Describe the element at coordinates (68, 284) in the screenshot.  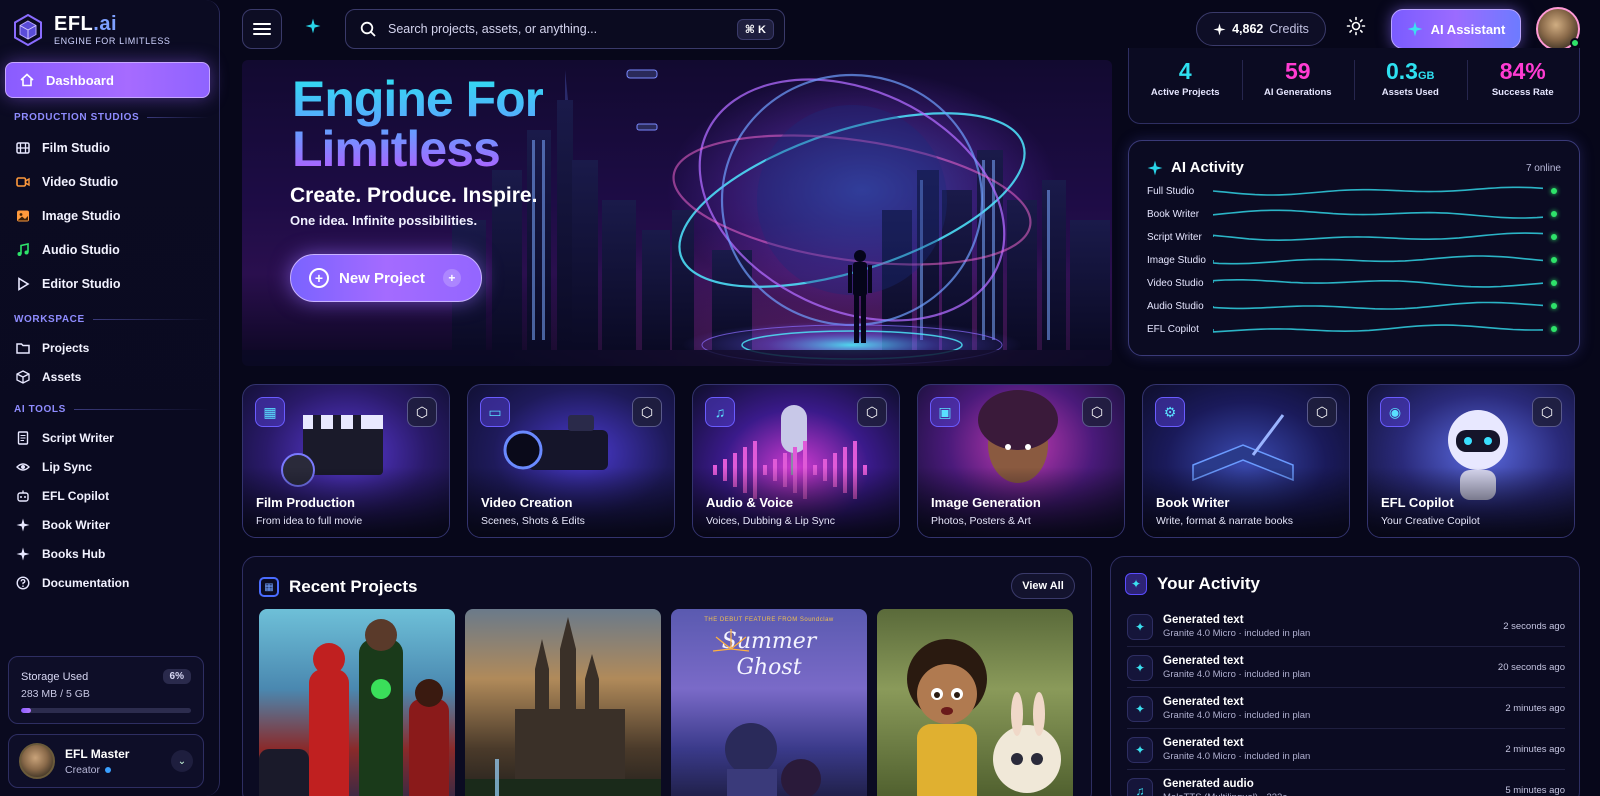
I see `sidebar-item-editor-studio: Editor Studio` at that location.